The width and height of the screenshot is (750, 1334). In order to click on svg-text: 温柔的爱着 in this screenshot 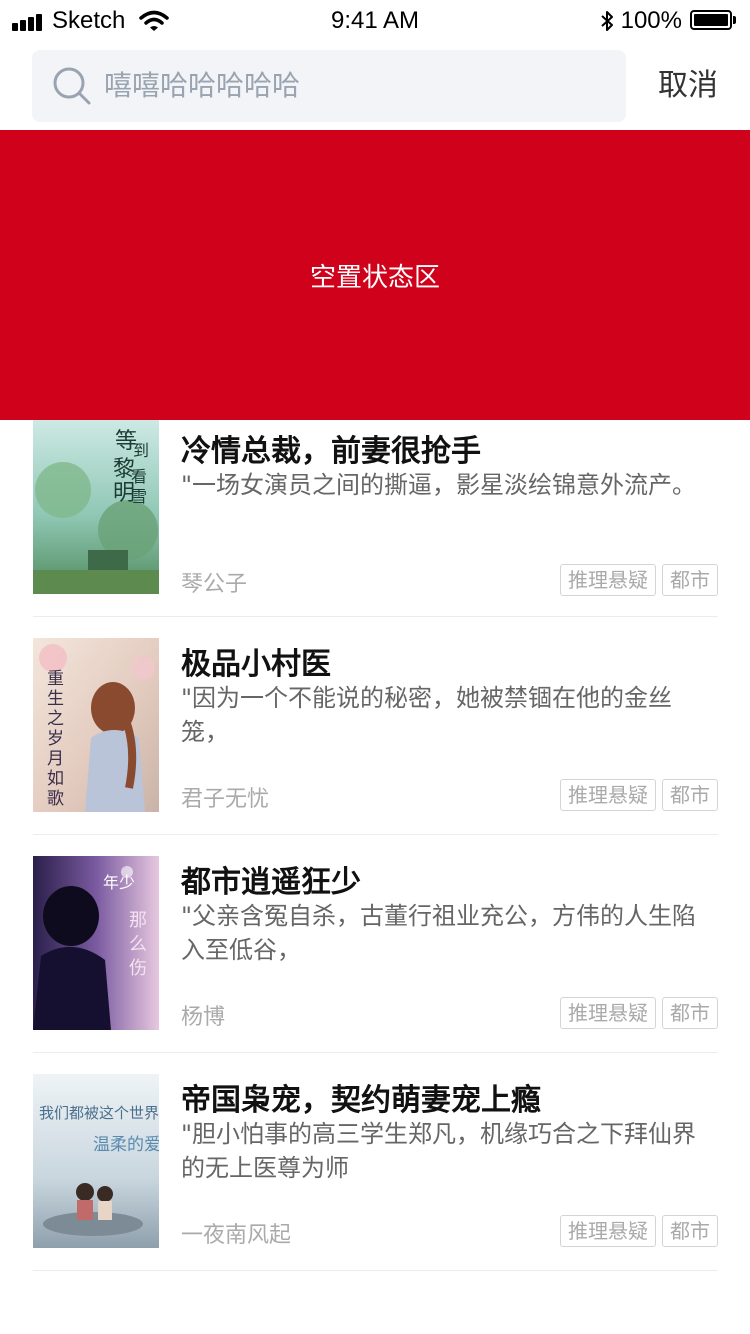, I will do `click(126, 1145)`.